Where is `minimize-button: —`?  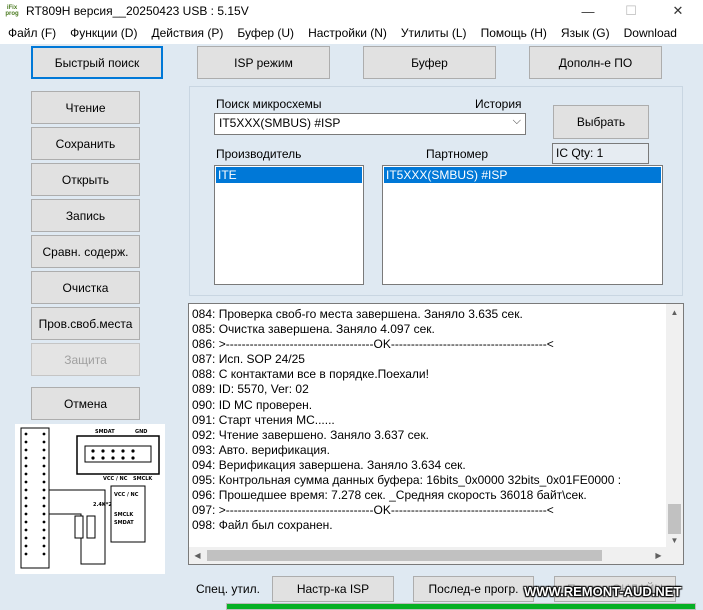
minimize-button: — is located at coordinates (588, 11).